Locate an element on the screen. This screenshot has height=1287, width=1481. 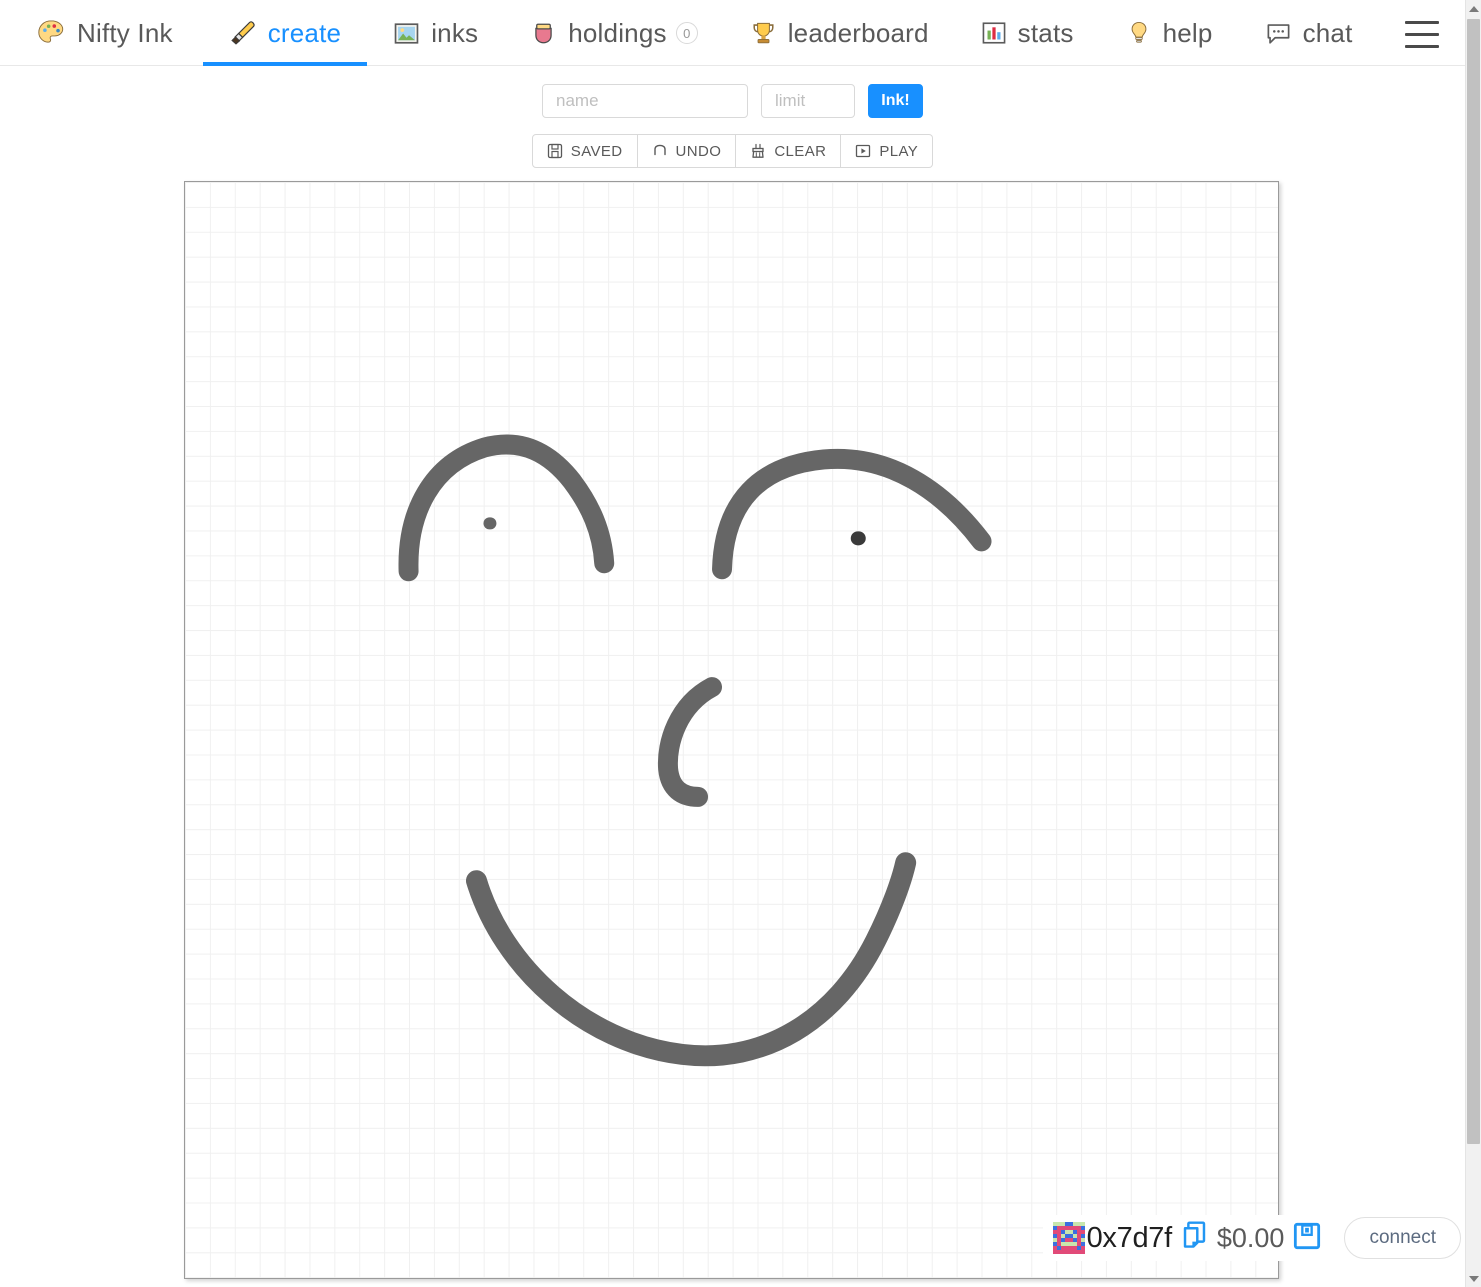
framed-picture-icon is located at coordinates (406, 33).